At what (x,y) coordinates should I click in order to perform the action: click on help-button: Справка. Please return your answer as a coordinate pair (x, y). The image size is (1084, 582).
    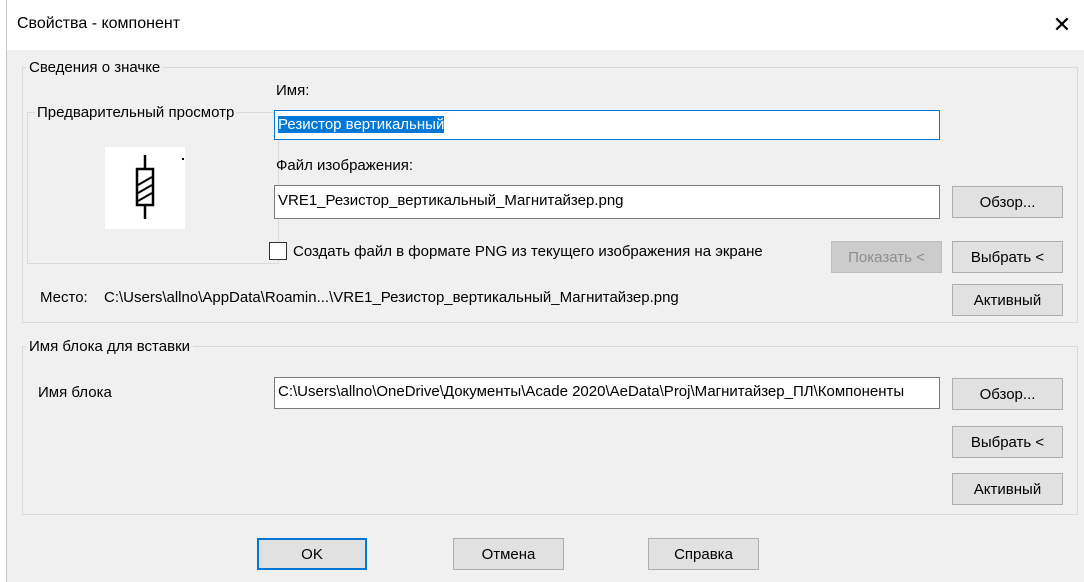
    Looking at the image, I should click on (703, 554).